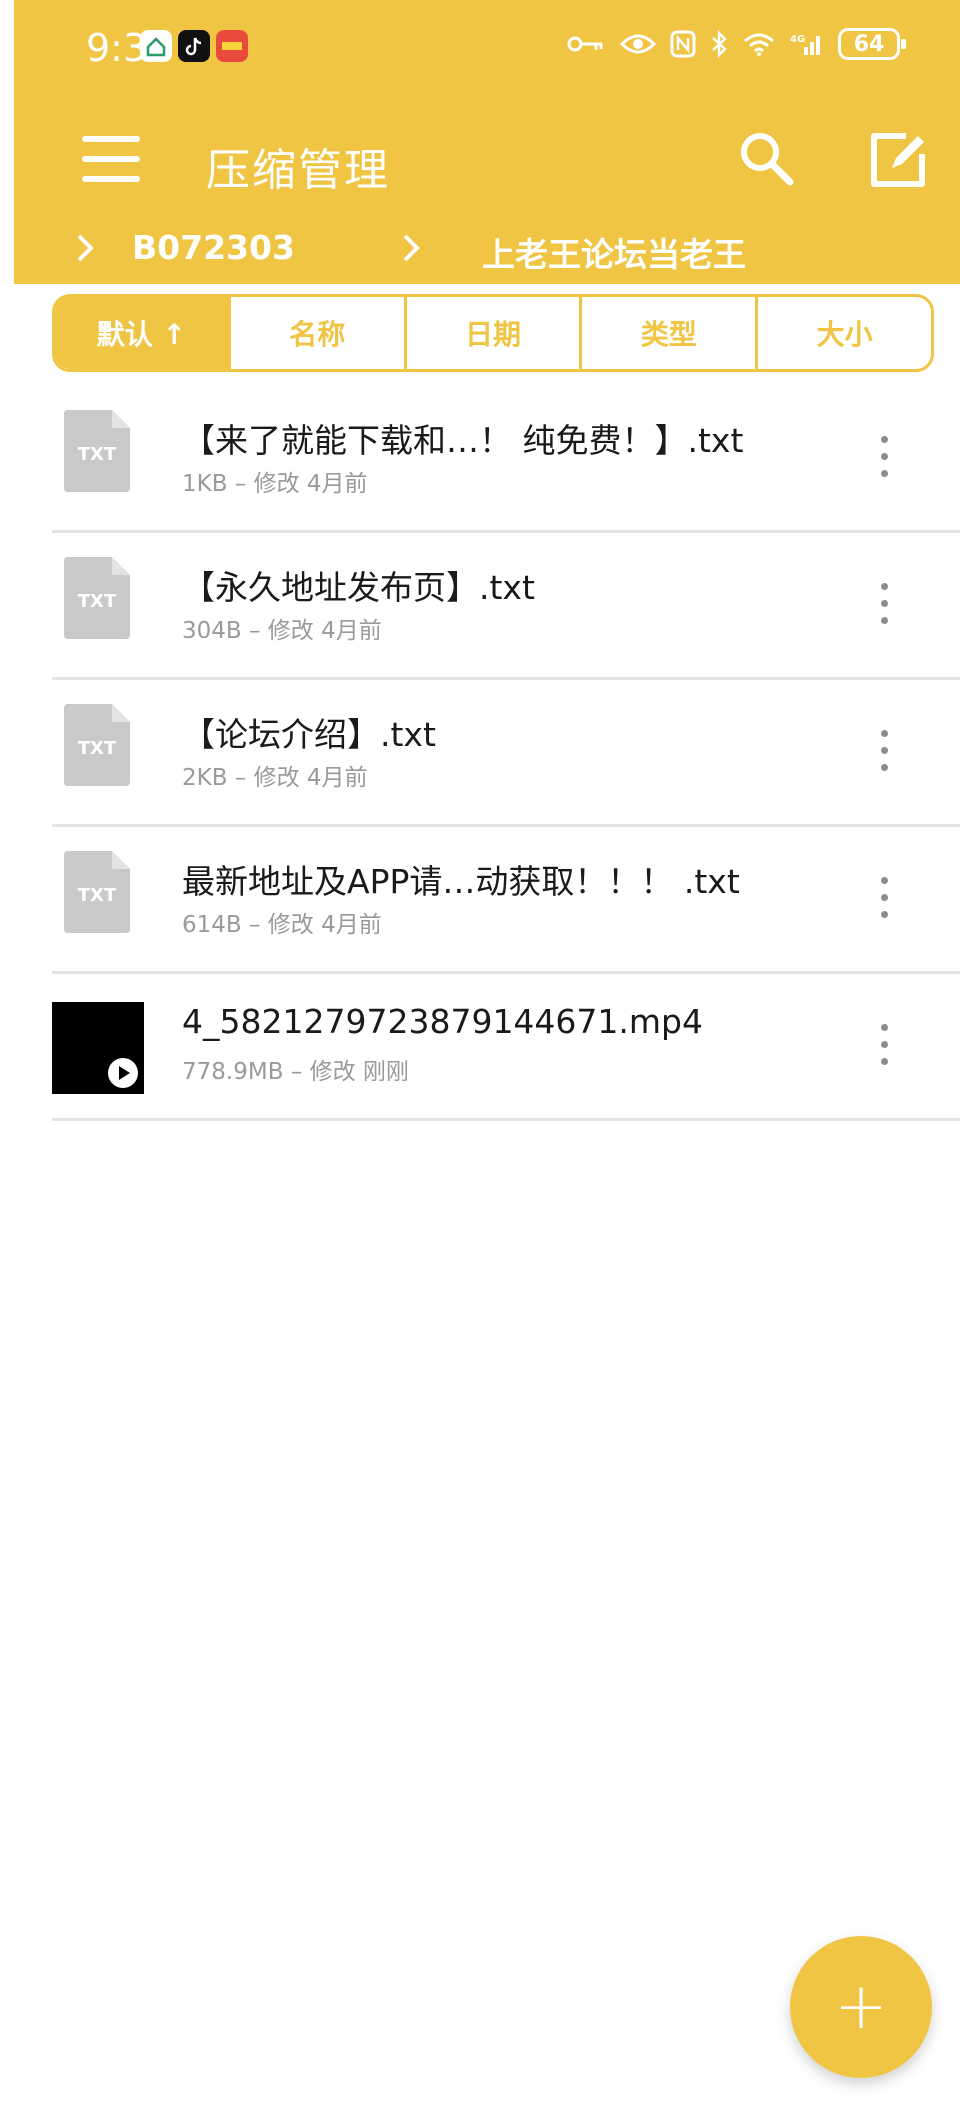 The image size is (960, 2121). I want to click on bluetooth-icon, so click(719, 44).